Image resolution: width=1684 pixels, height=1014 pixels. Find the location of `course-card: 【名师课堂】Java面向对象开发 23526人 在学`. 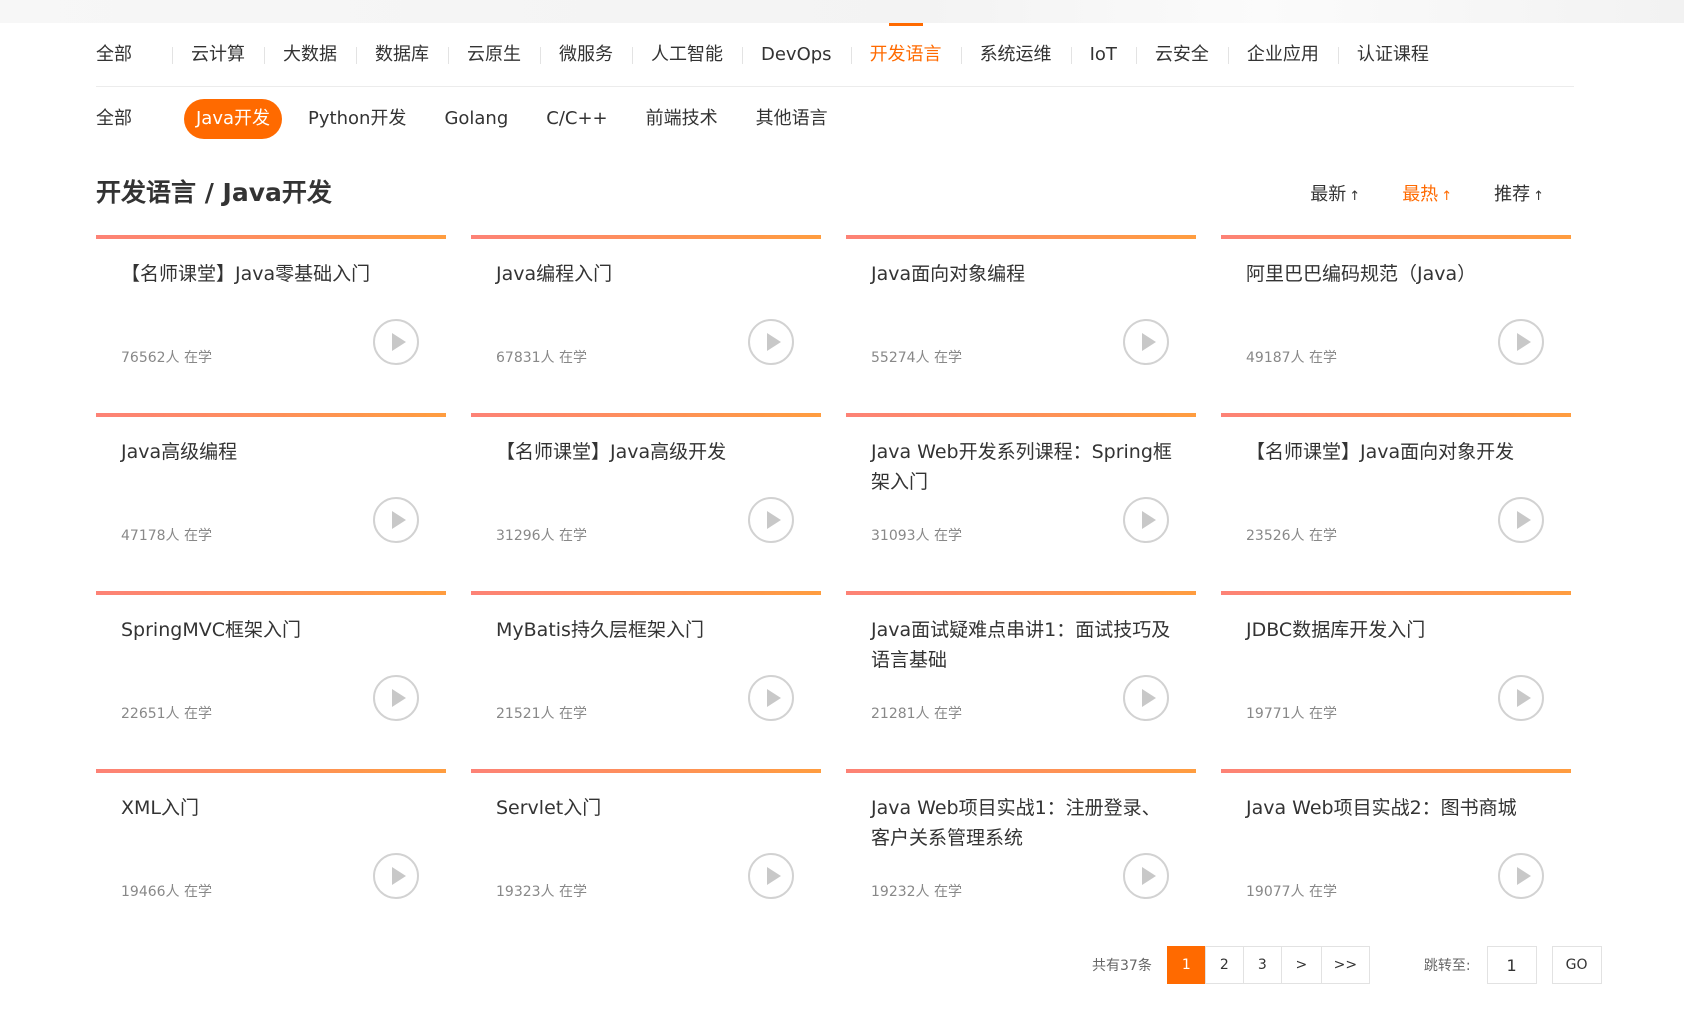

course-card: 【名师课堂】Java面向对象开发 23526人 在学 is located at coordinates (1396, 487).